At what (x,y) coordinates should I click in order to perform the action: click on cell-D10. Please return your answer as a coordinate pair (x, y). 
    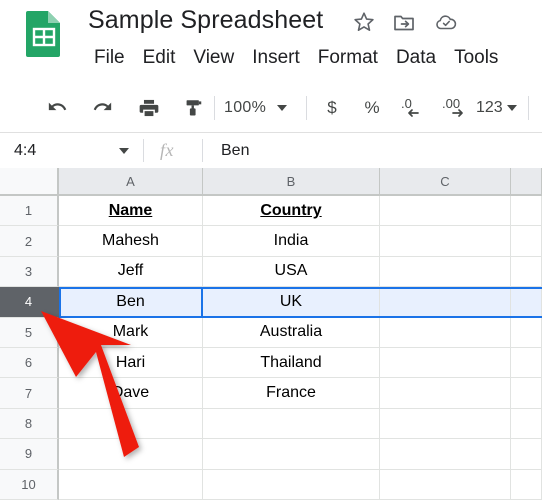
    Looking at the image, I should click on (526, 484).